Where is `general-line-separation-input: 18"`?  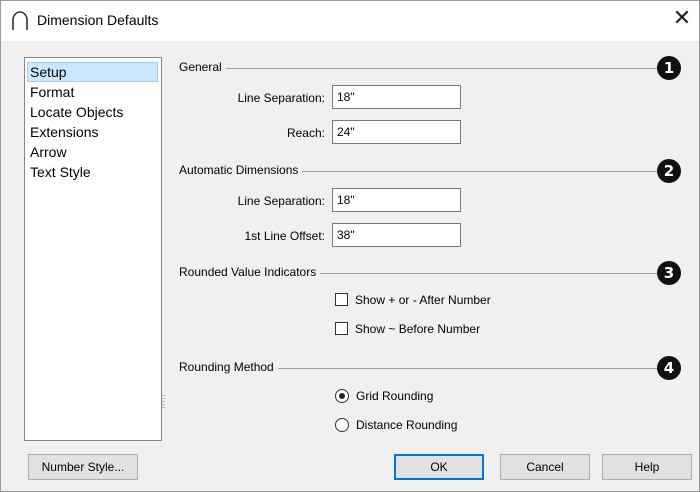 general-line-separation-input: 18" is located at coordinates (396, 97).